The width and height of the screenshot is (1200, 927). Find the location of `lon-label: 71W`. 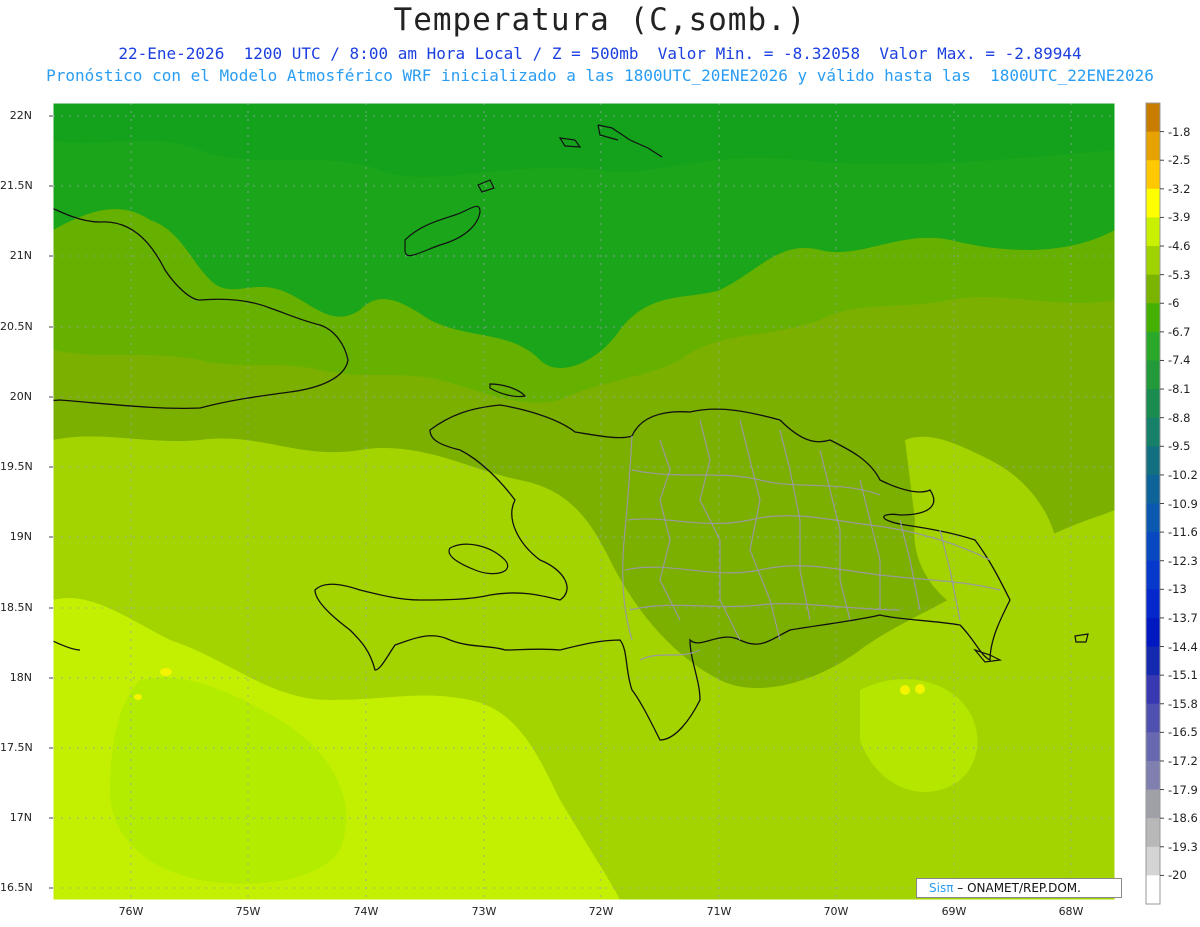

lon-label: 71W is located at coordinates (719, 911).